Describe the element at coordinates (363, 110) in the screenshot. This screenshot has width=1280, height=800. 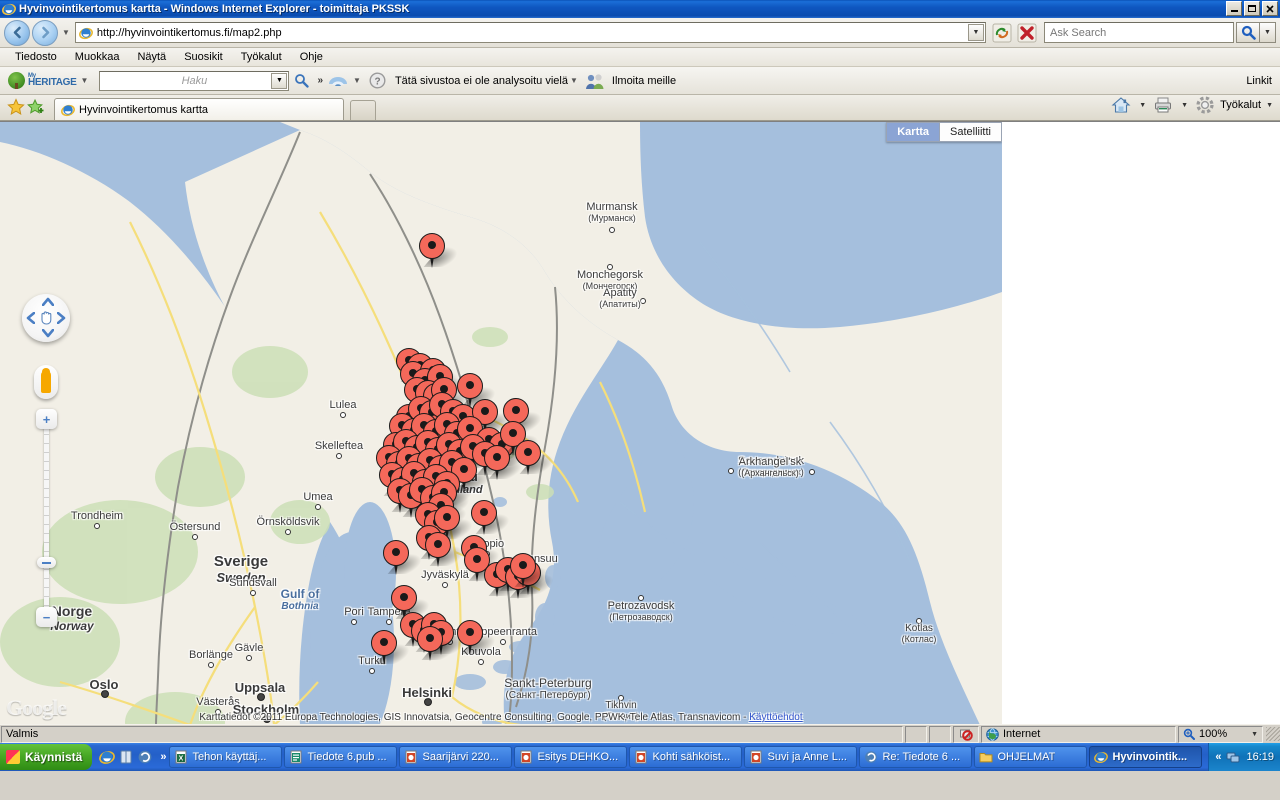
I see `new-tab-button` at that location.